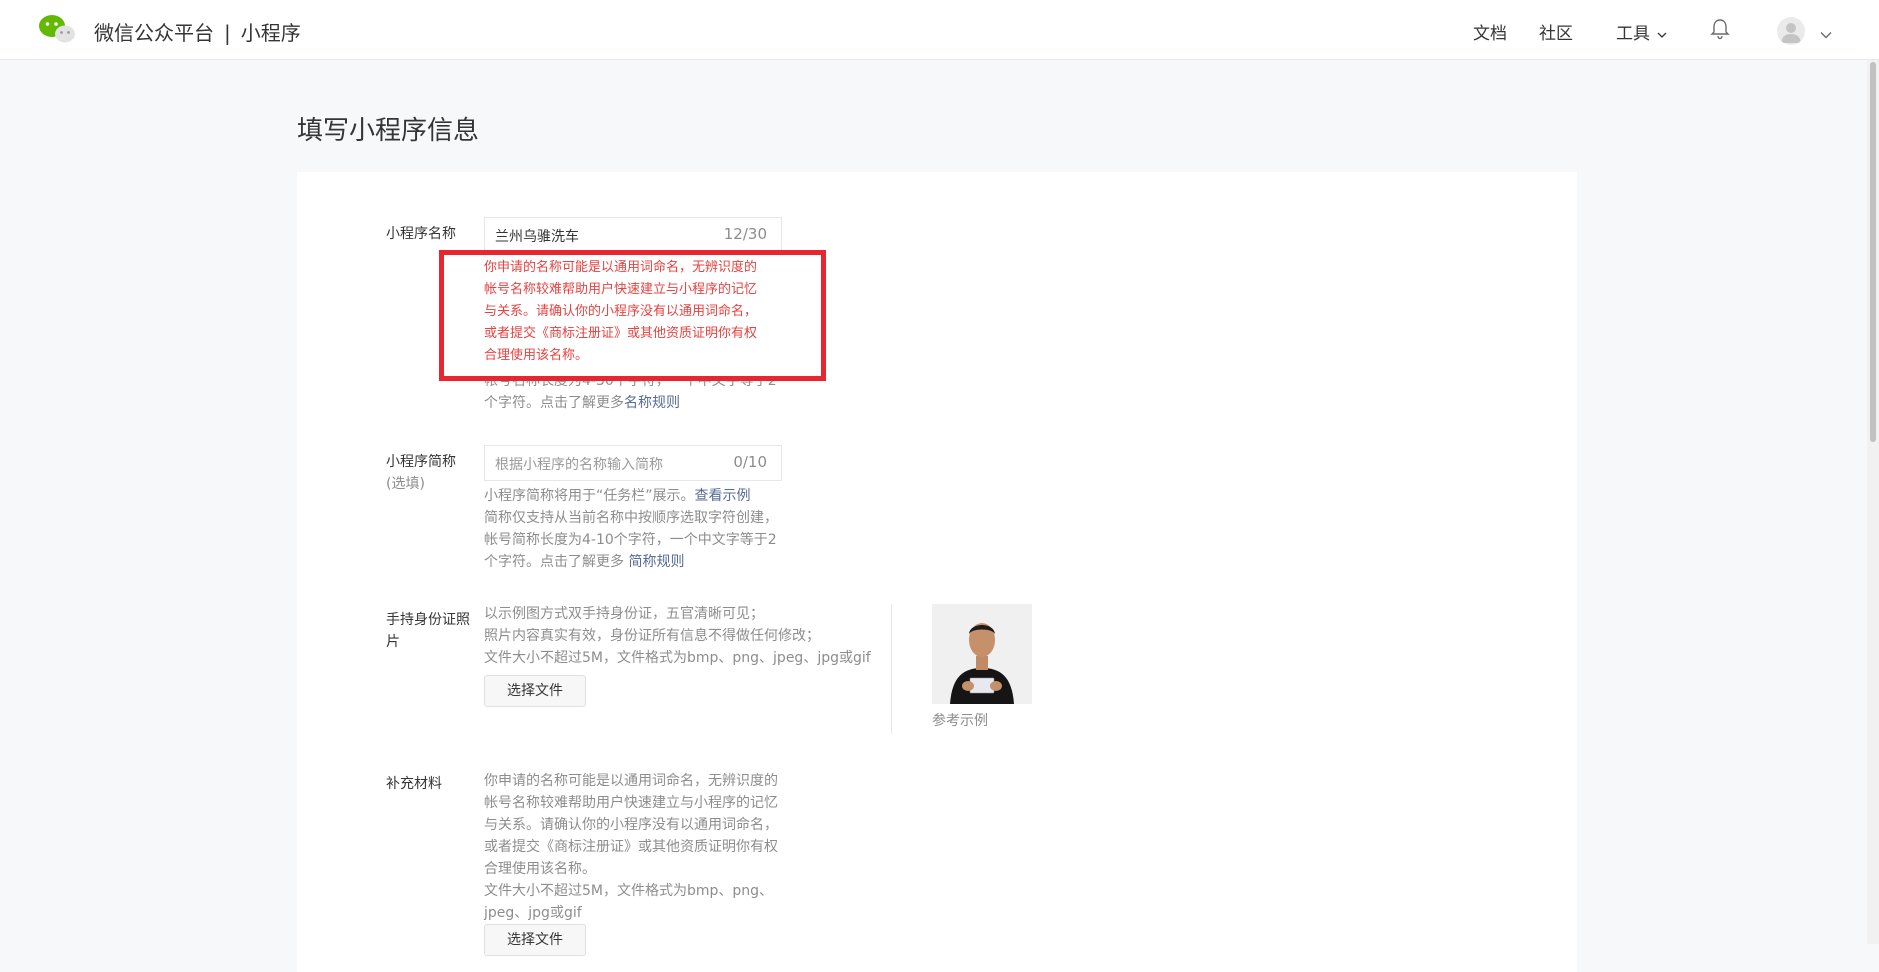 The height and width of the screenshot is (972, 1879). I want to click on short-name-label: 小程序简称 (选填), so click(421, 473).